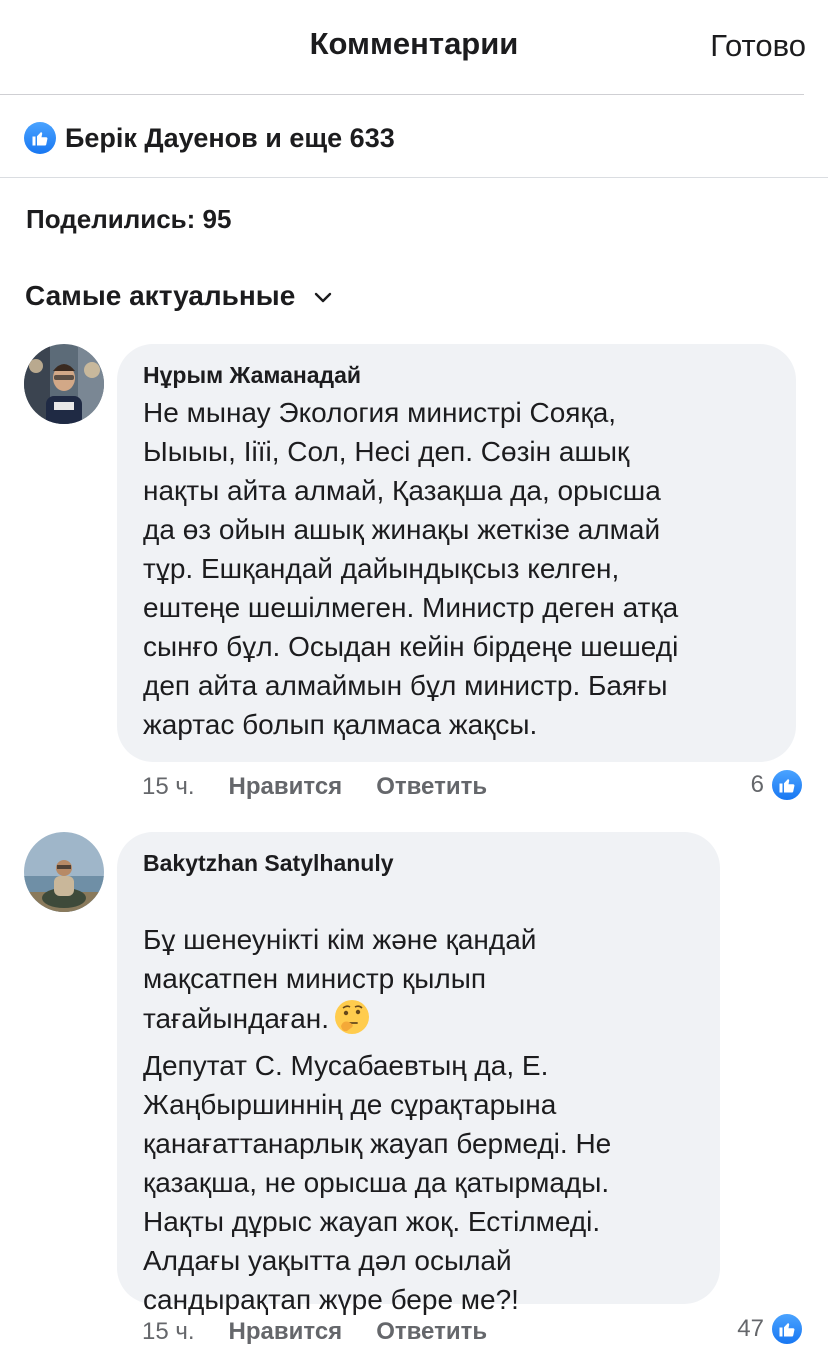 This screenshot has width=828, height=1367. What do you see at coordinates (230, 137) in the screenshot?
I see `reactions-text: Берік Дауенов и еще 633` at bounding box center [230, 137].